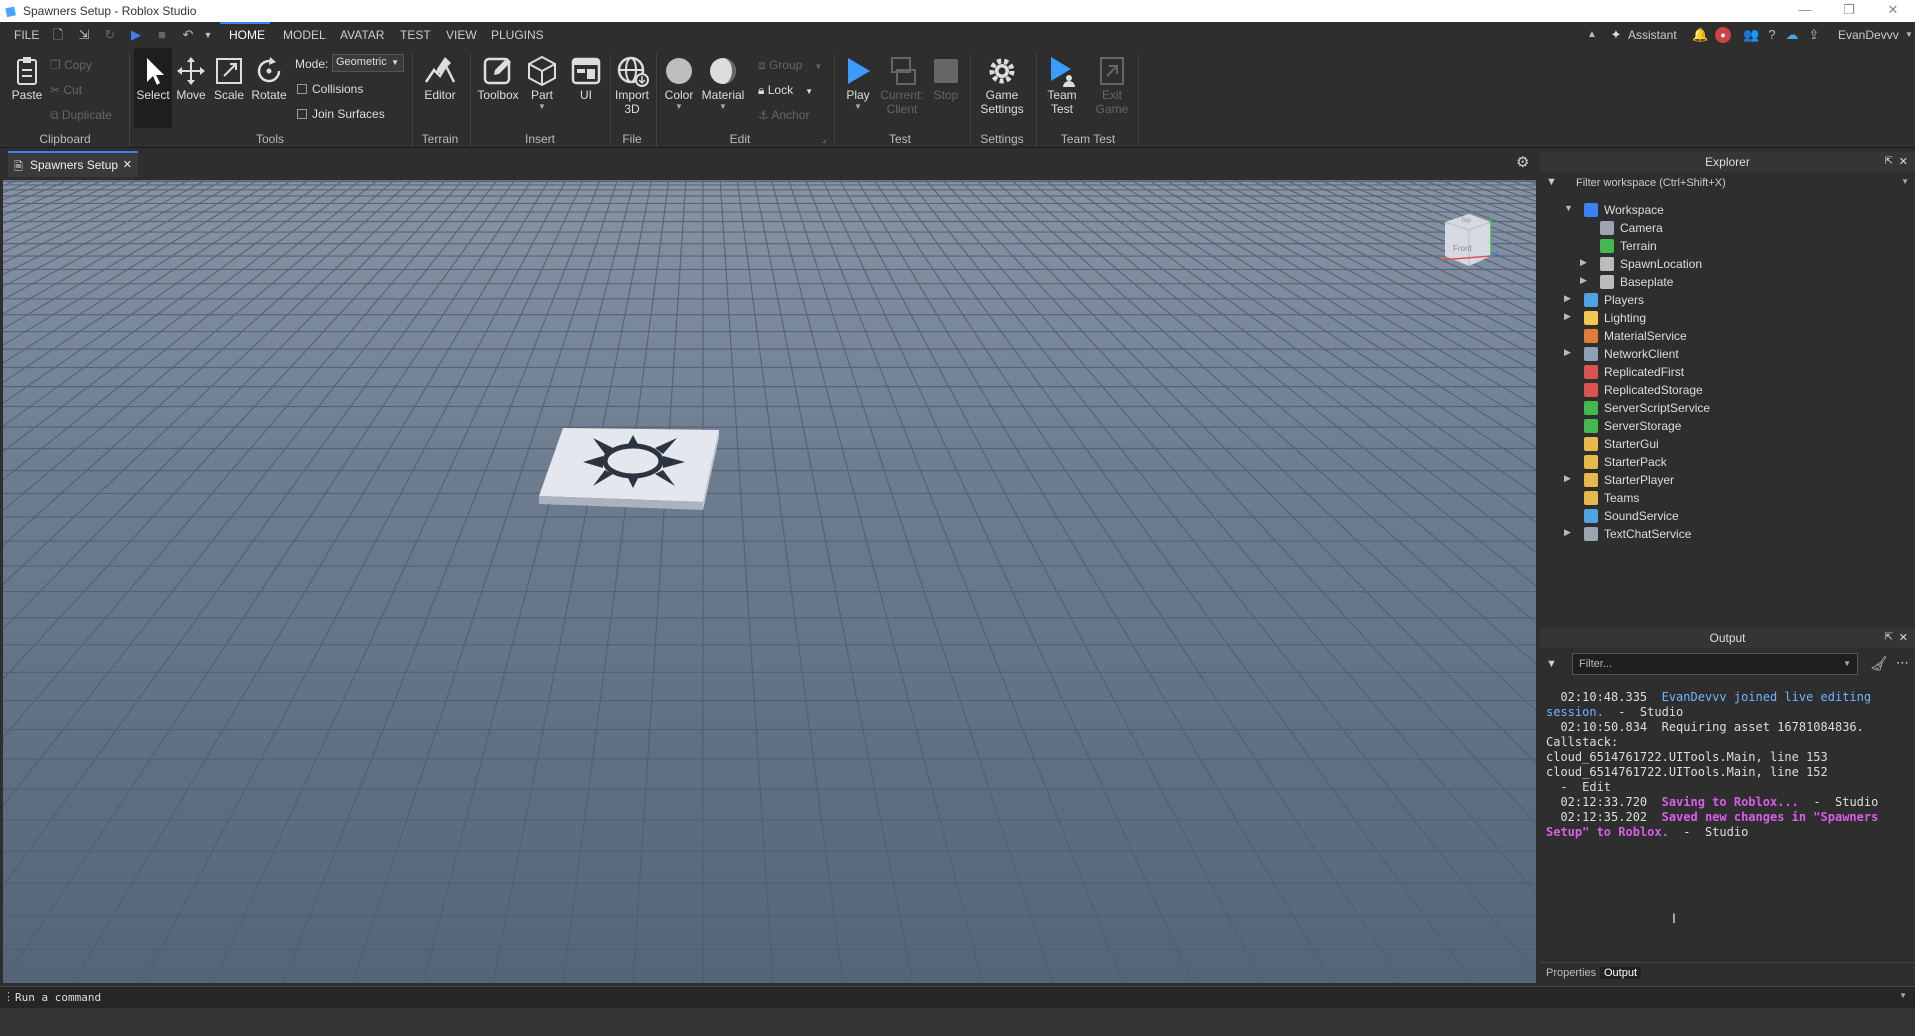  Describe the element at coordinates (1632, 428) in the screenshot. I see `explorer-item-serverstorage: ServerStorage` at that location.